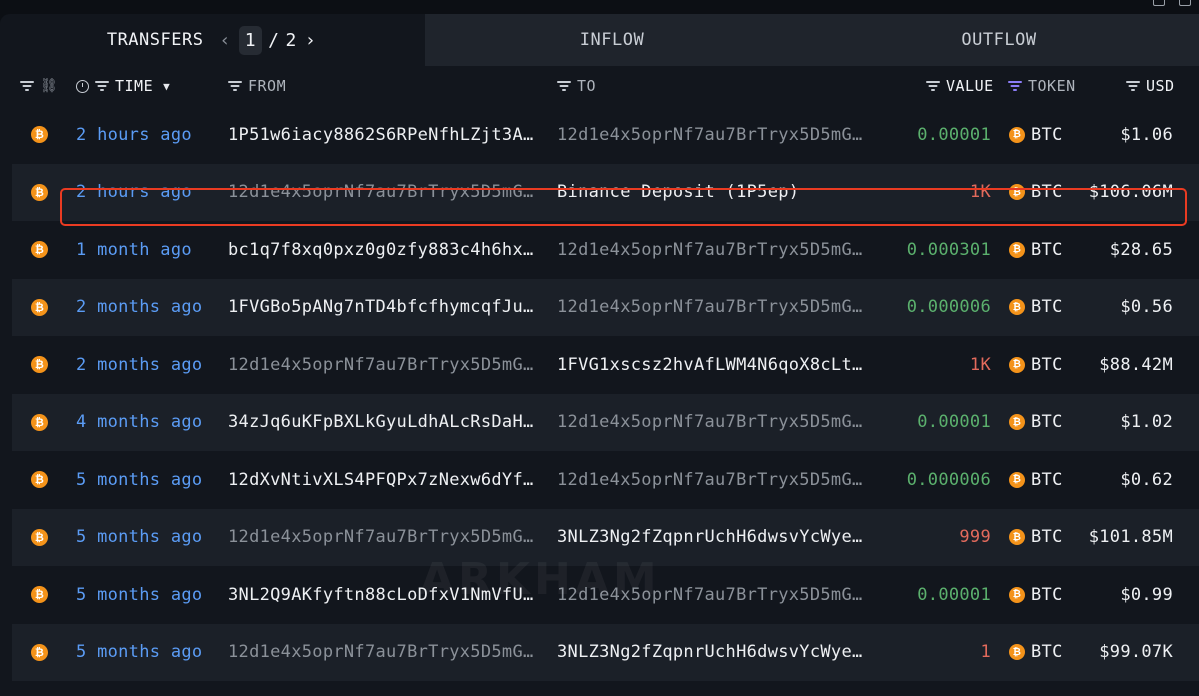  I want to click on prev-page-icon: ‹, so click(224, 40).